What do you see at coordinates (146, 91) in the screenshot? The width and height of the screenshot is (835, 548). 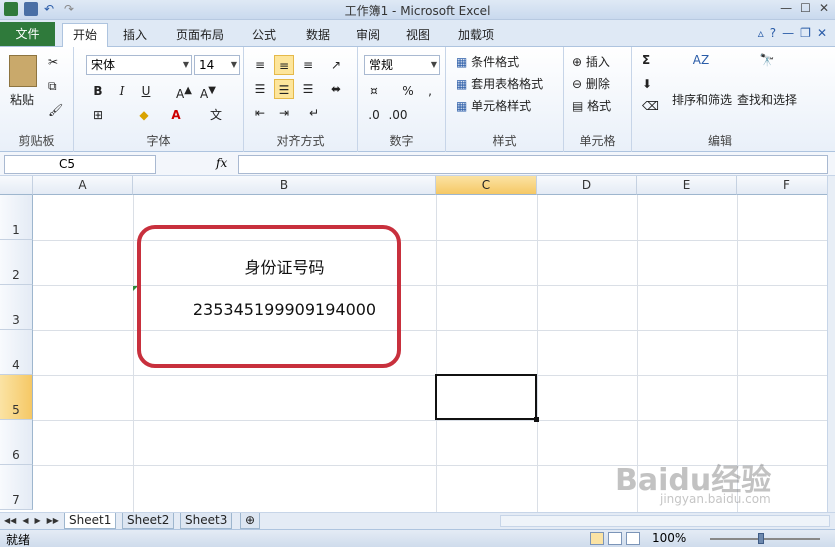 I see `underline-button: U` at bounding box center [146, 91].